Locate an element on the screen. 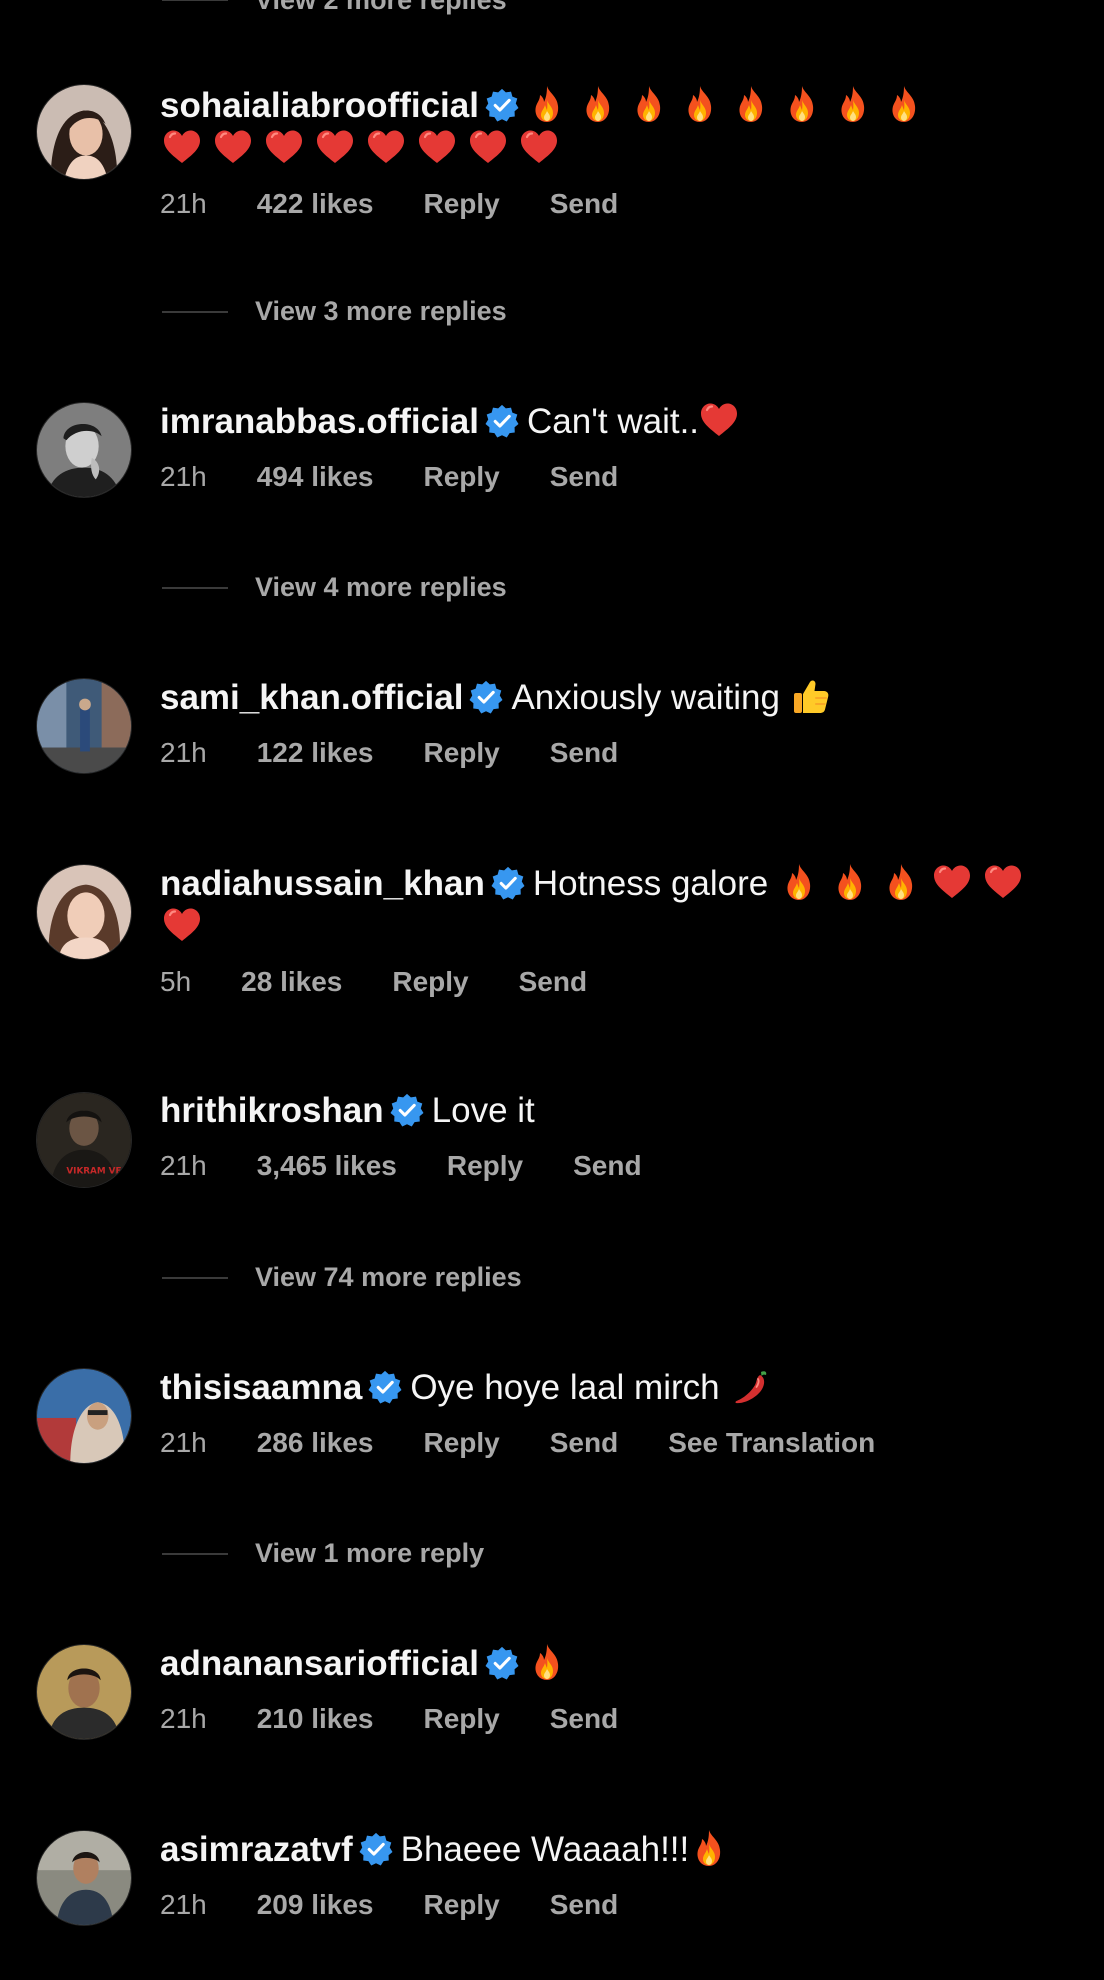 The image size is (1104, 1980). comment-text-line: imranabbas.official Can't wait.. is located at coordinates (622, 421).